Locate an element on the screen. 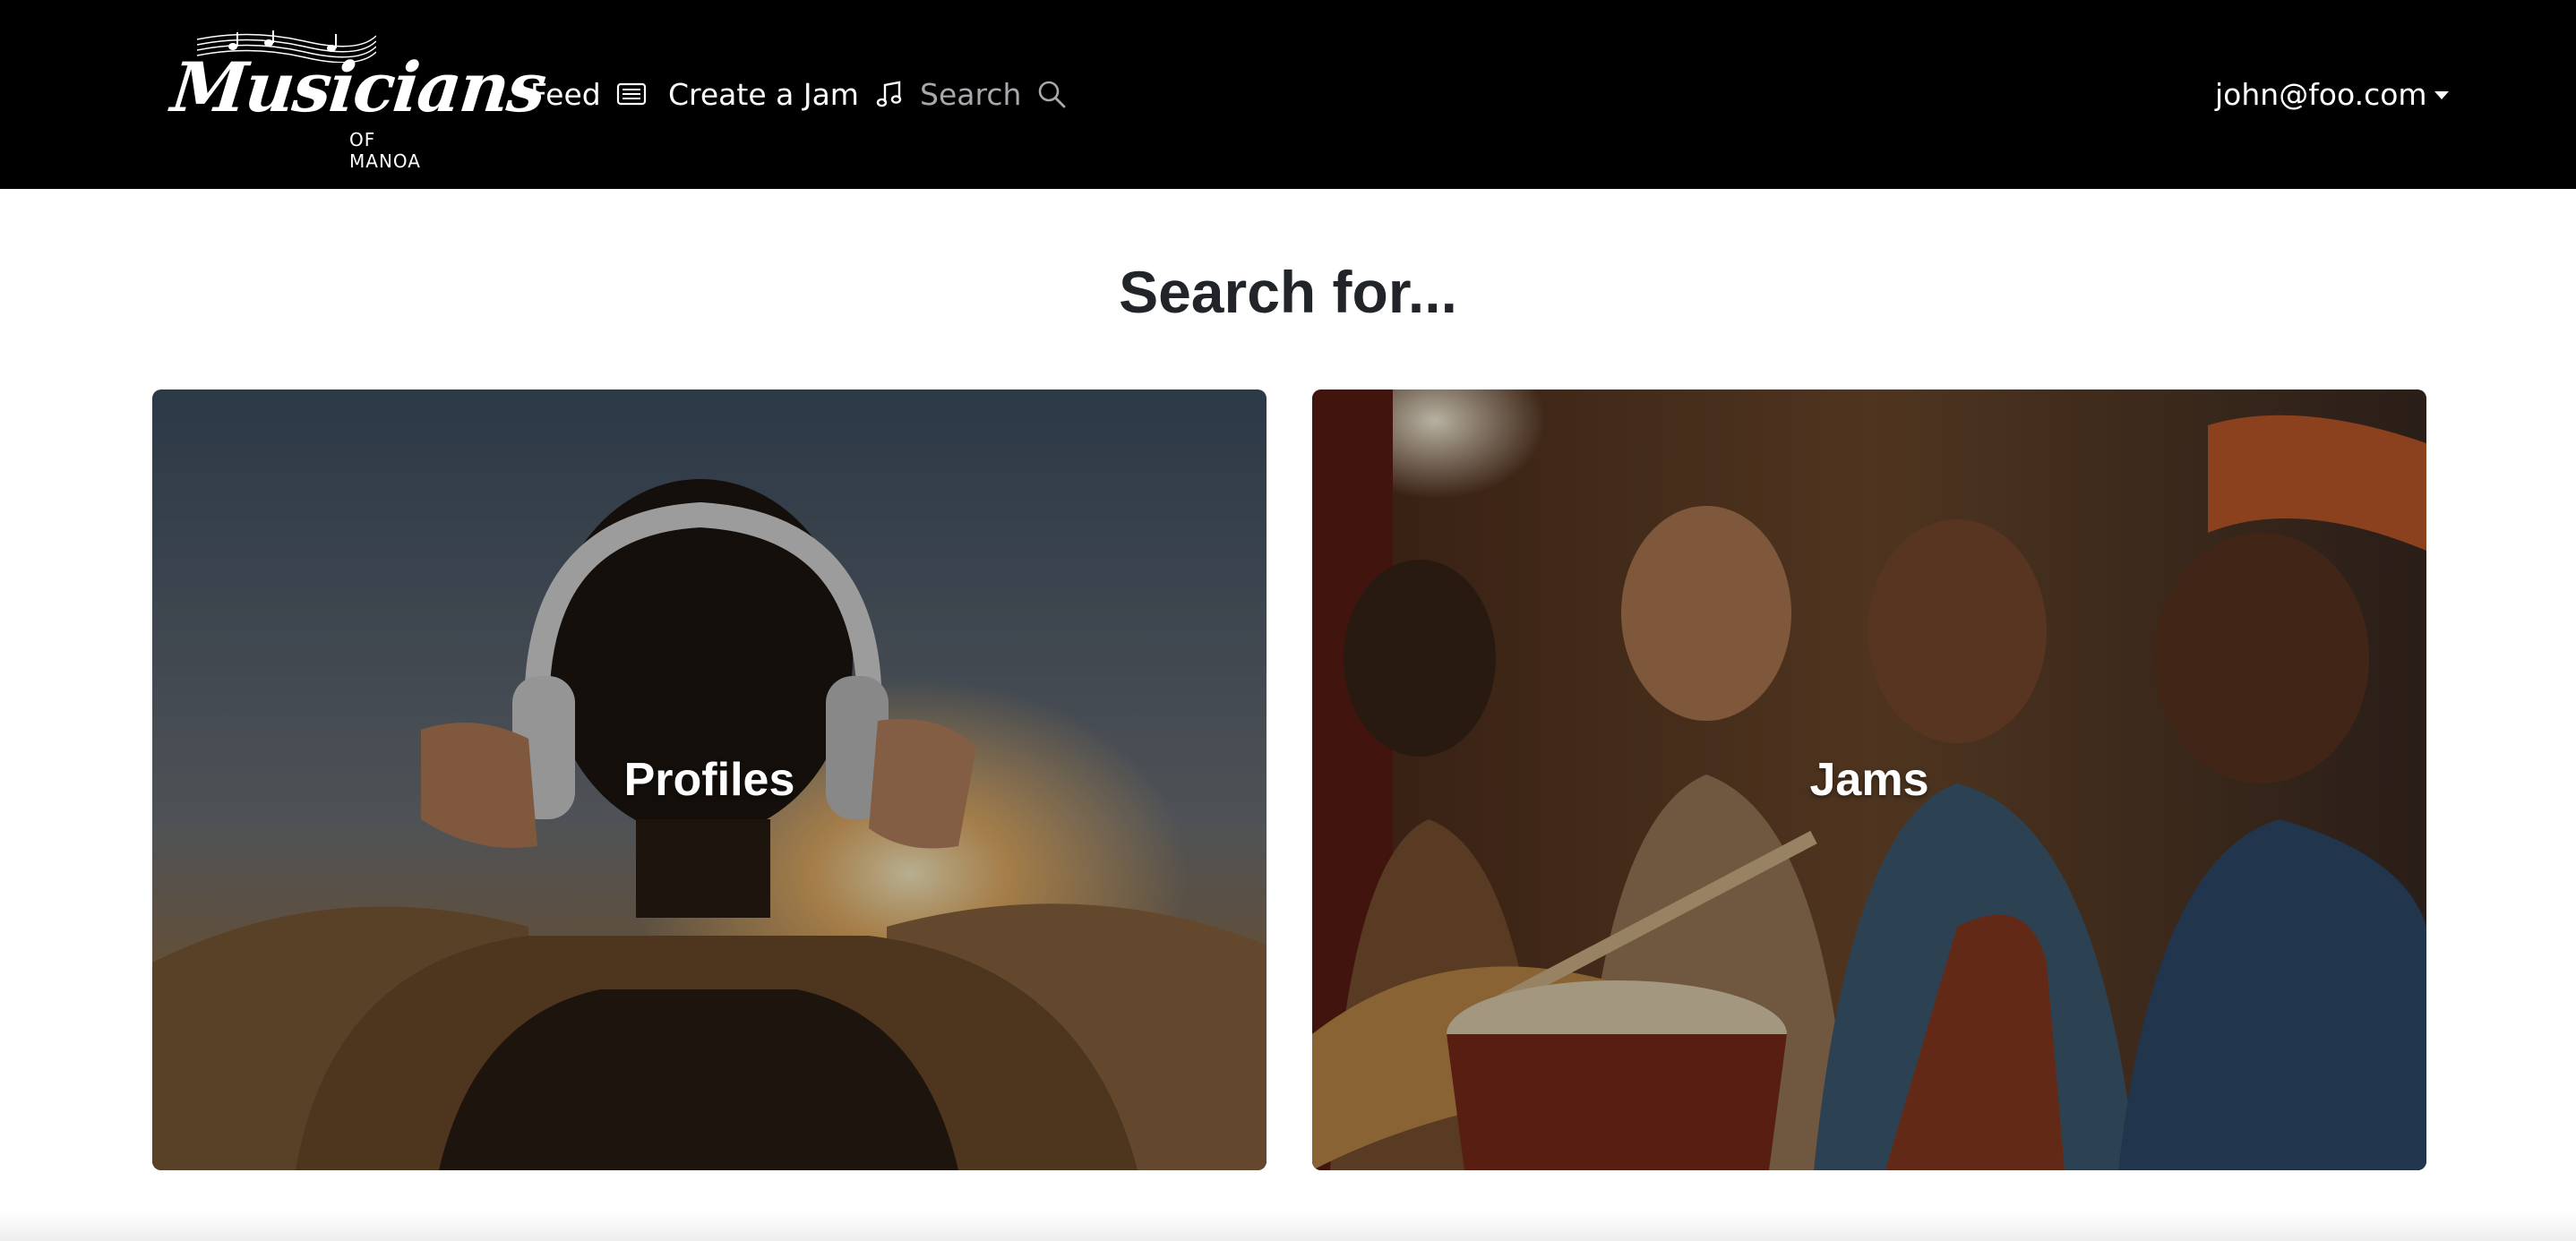 This screenshot has width=2576, height=1241. logo-title: Musicians is located at coordinates (358, 87).